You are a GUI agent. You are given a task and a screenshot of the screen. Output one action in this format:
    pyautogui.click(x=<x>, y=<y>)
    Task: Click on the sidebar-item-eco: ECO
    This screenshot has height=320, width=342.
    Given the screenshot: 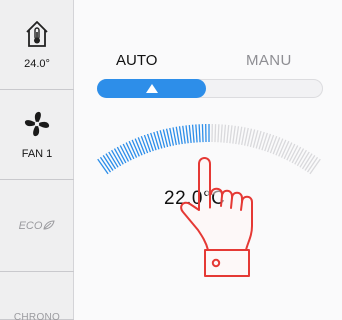 What is the action you would take?
    pyautogui.click(x=37, y=226)
    